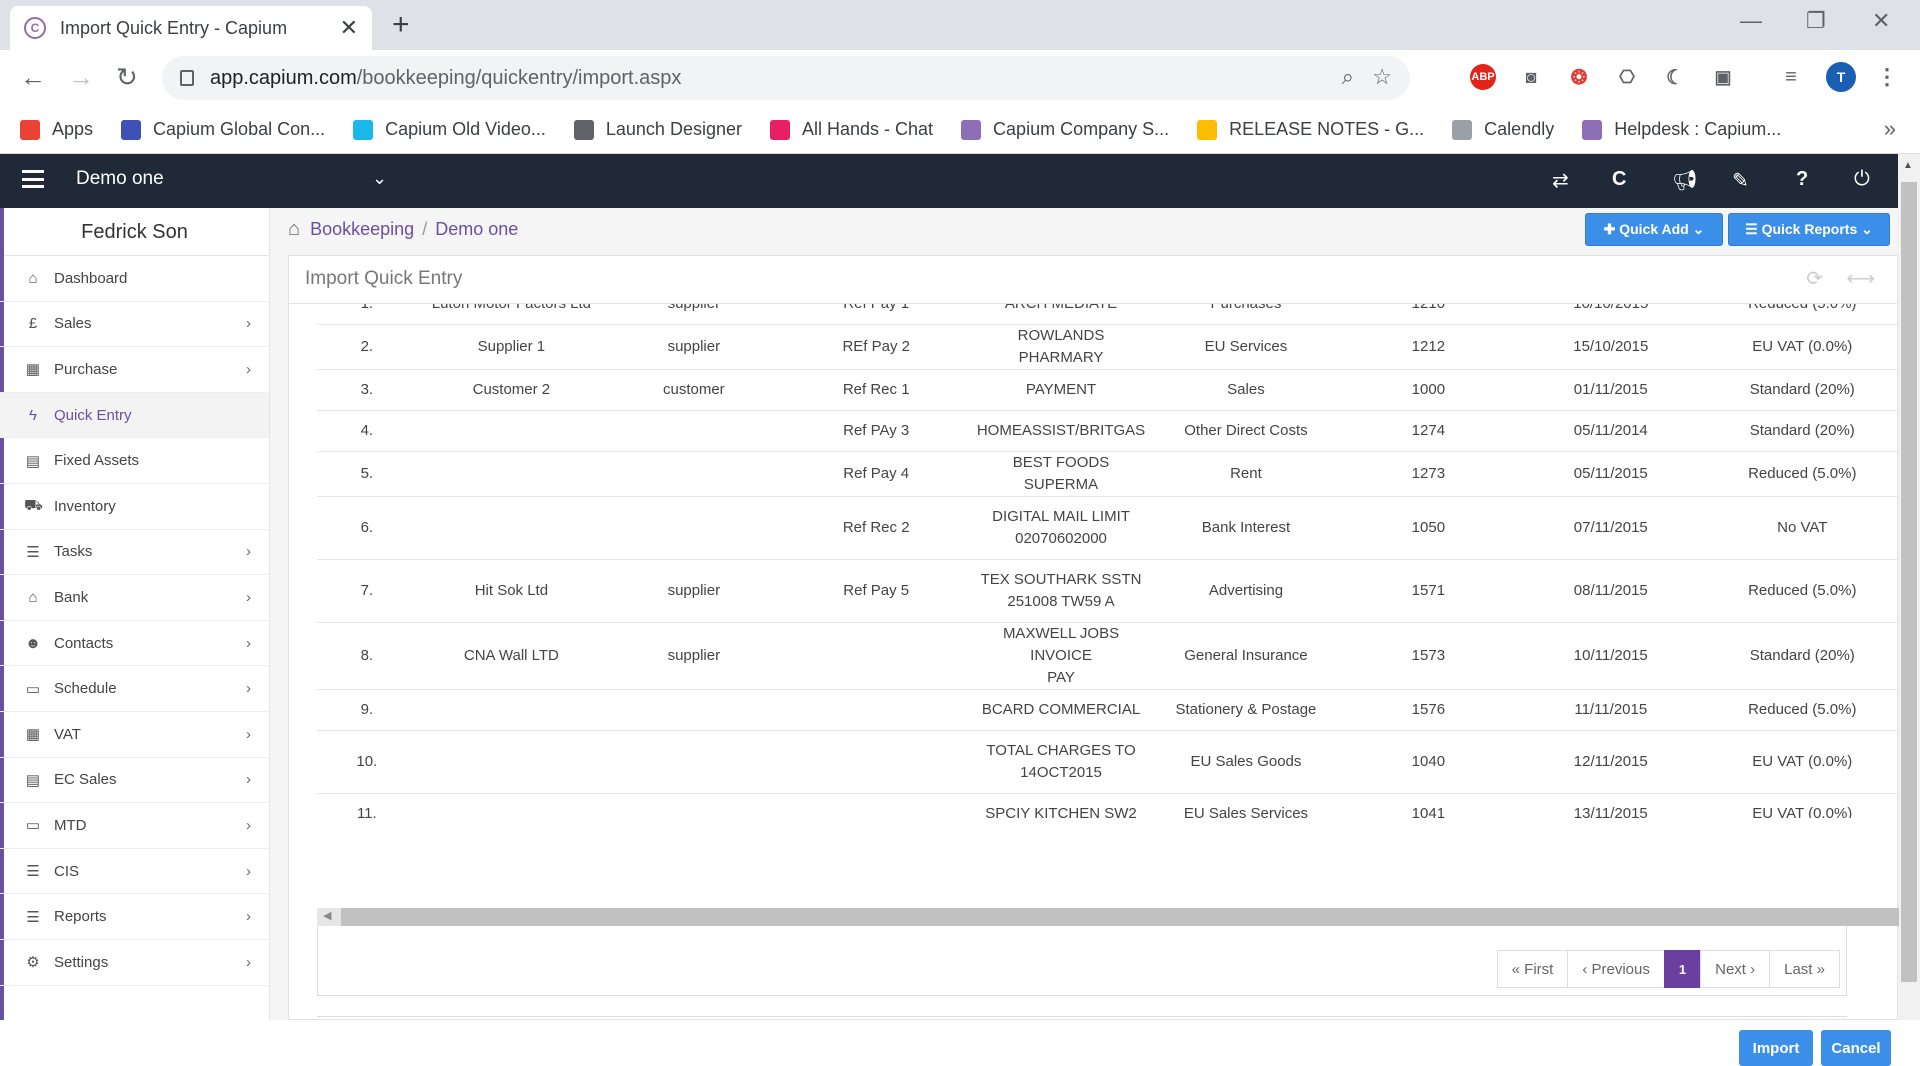  I want to click on restore-icon: ❐, so click(1816, 21).